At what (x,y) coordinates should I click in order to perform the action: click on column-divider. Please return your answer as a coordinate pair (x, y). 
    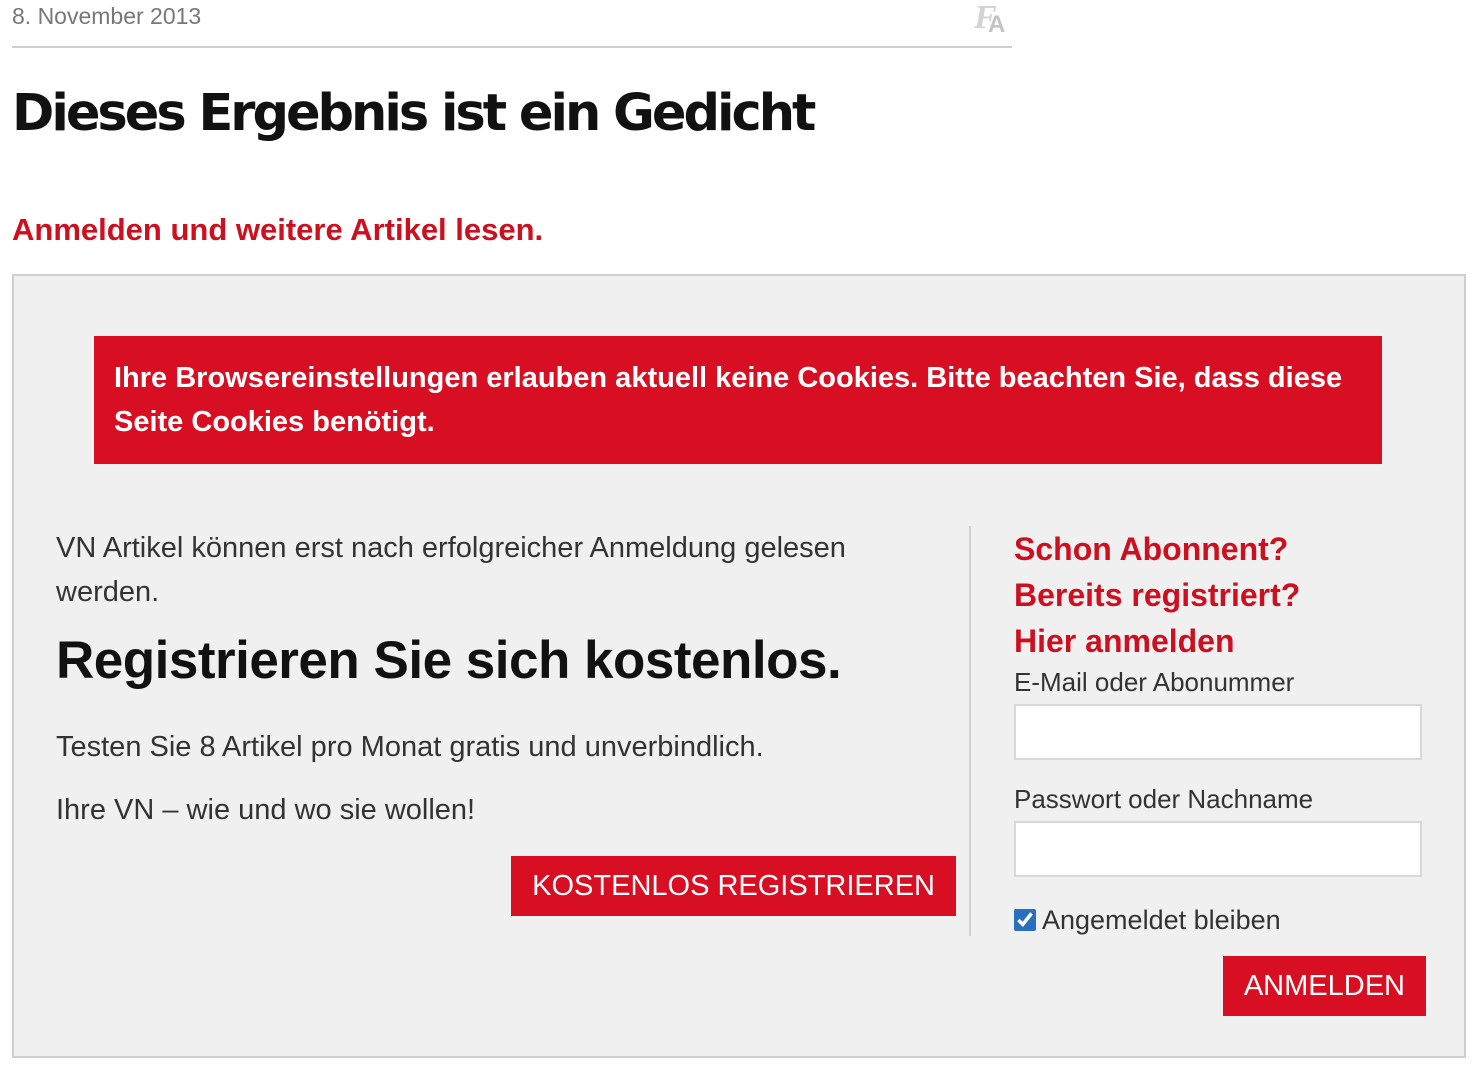
    Looking at the image, I should click on (970, 731).